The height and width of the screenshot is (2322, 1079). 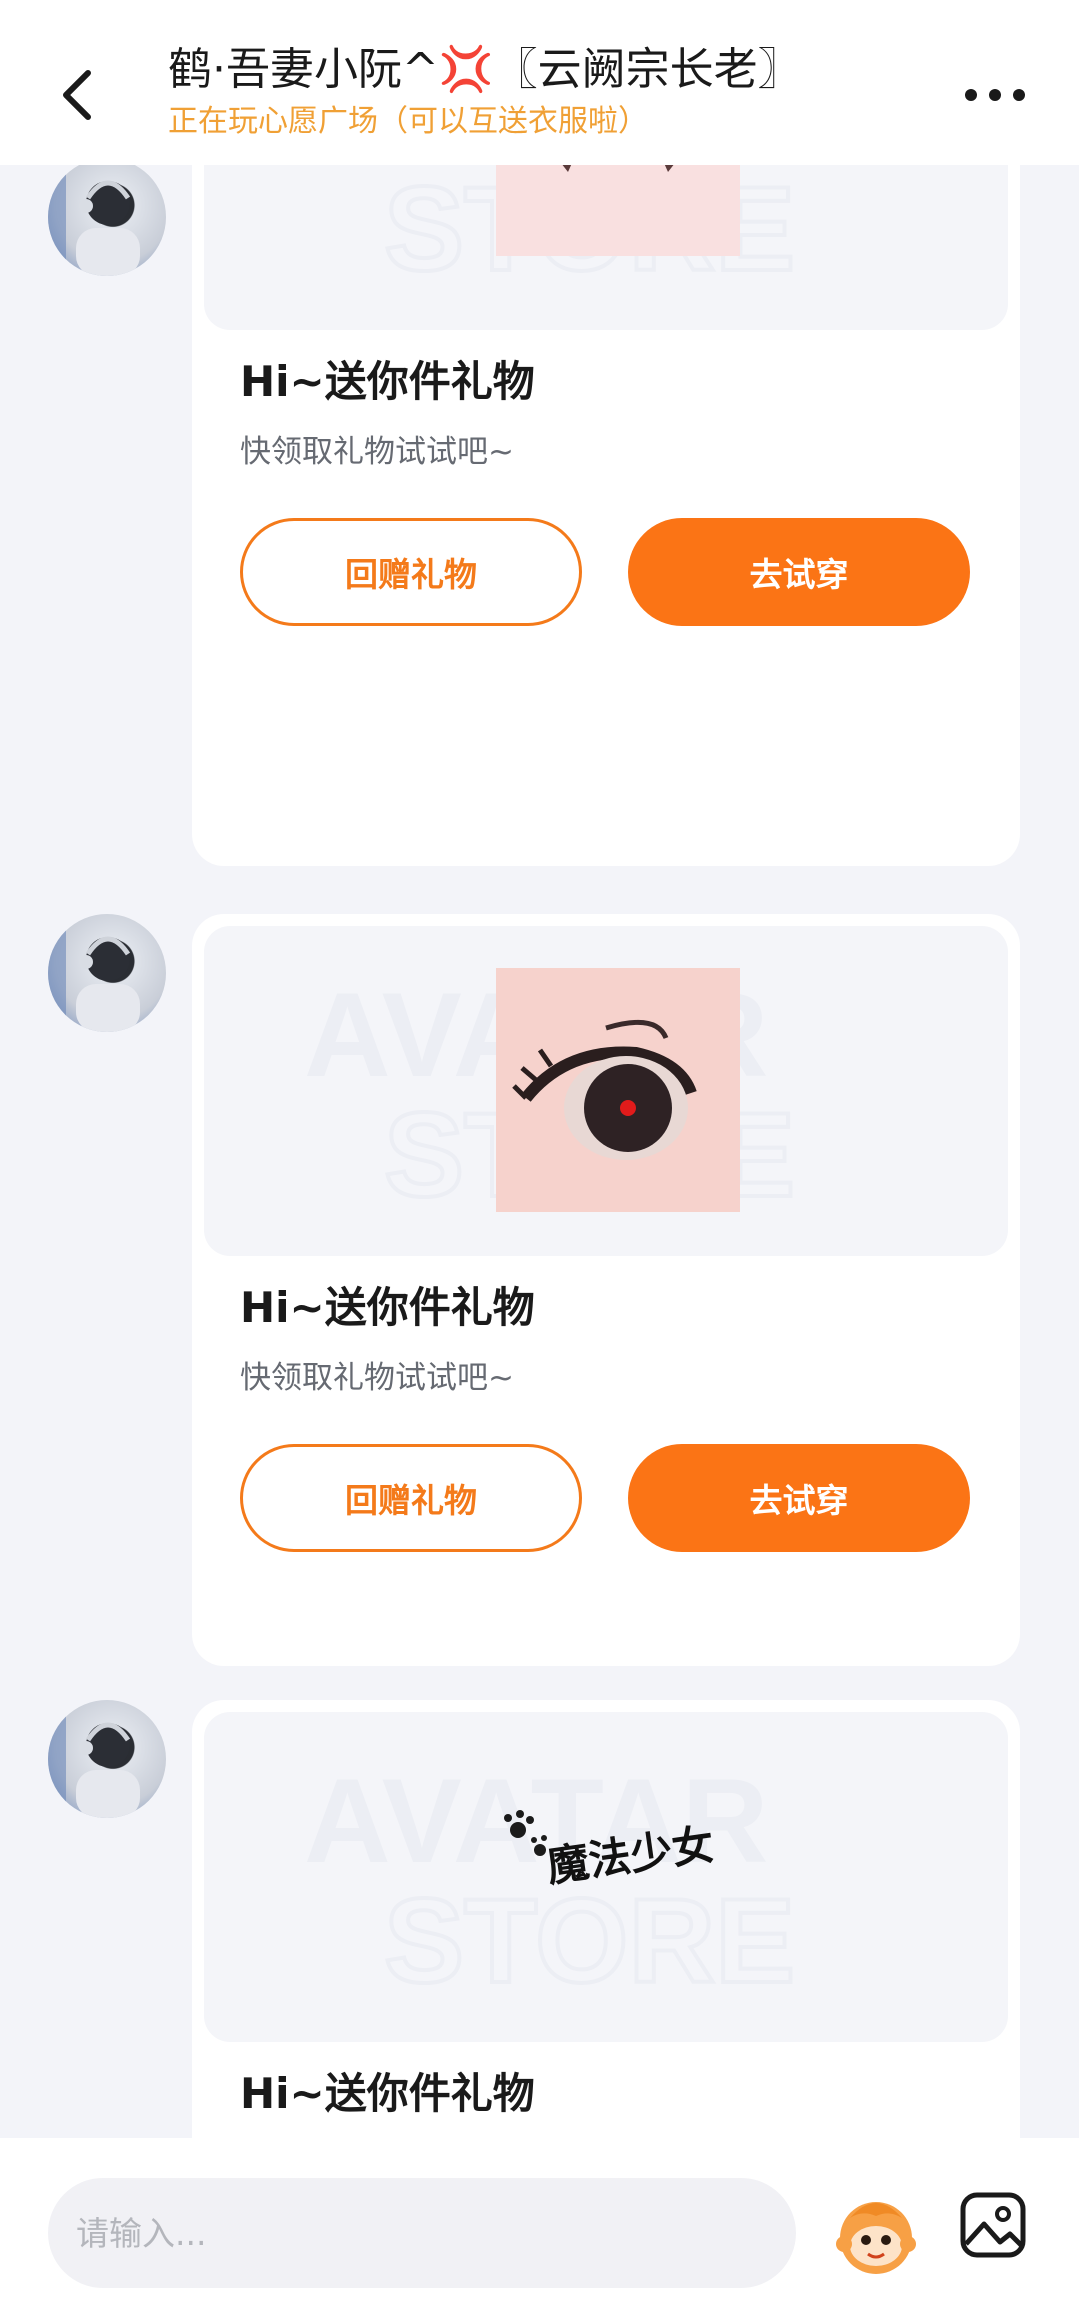 I want to click on back-button, so click(x=80, y=95).